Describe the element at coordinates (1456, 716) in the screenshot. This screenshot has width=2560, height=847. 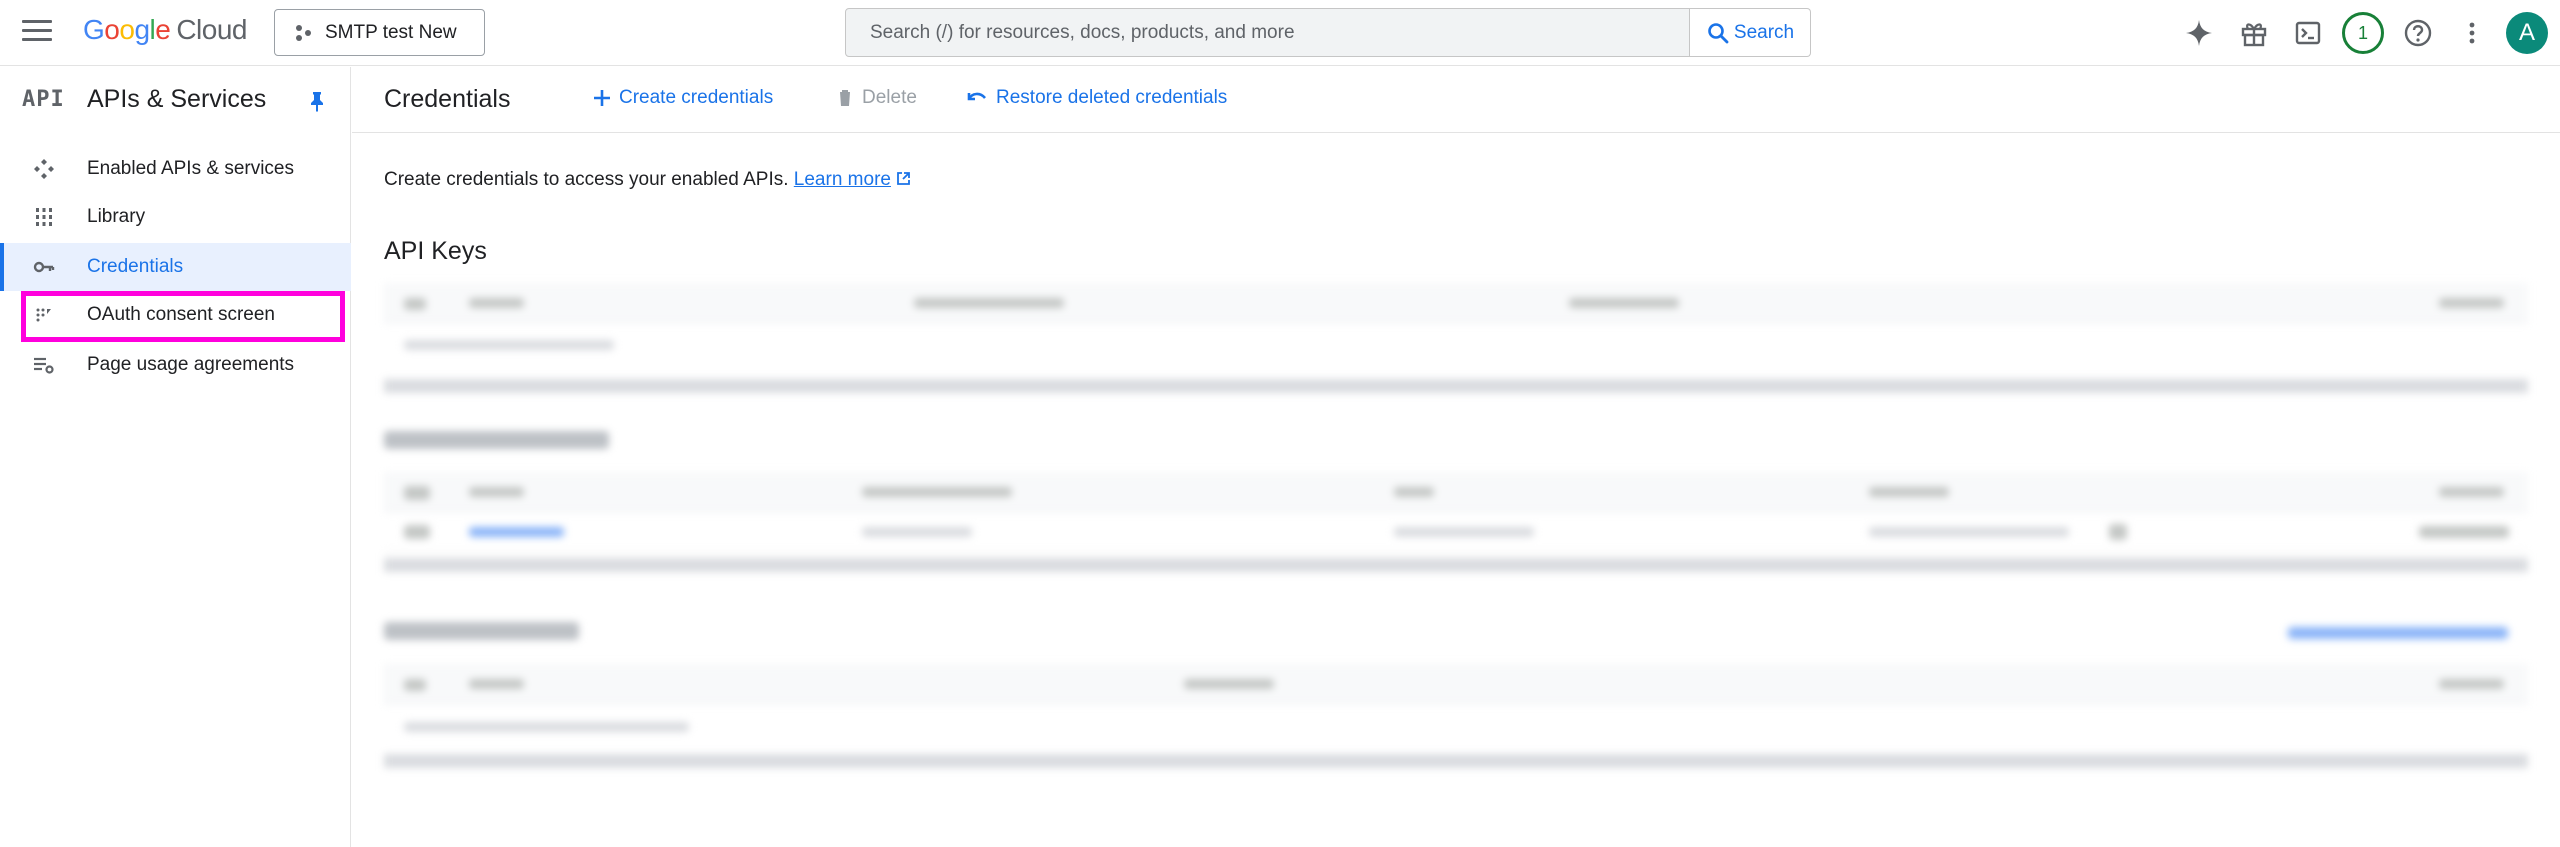
I see `service-accounts-table-blurred` at that location.